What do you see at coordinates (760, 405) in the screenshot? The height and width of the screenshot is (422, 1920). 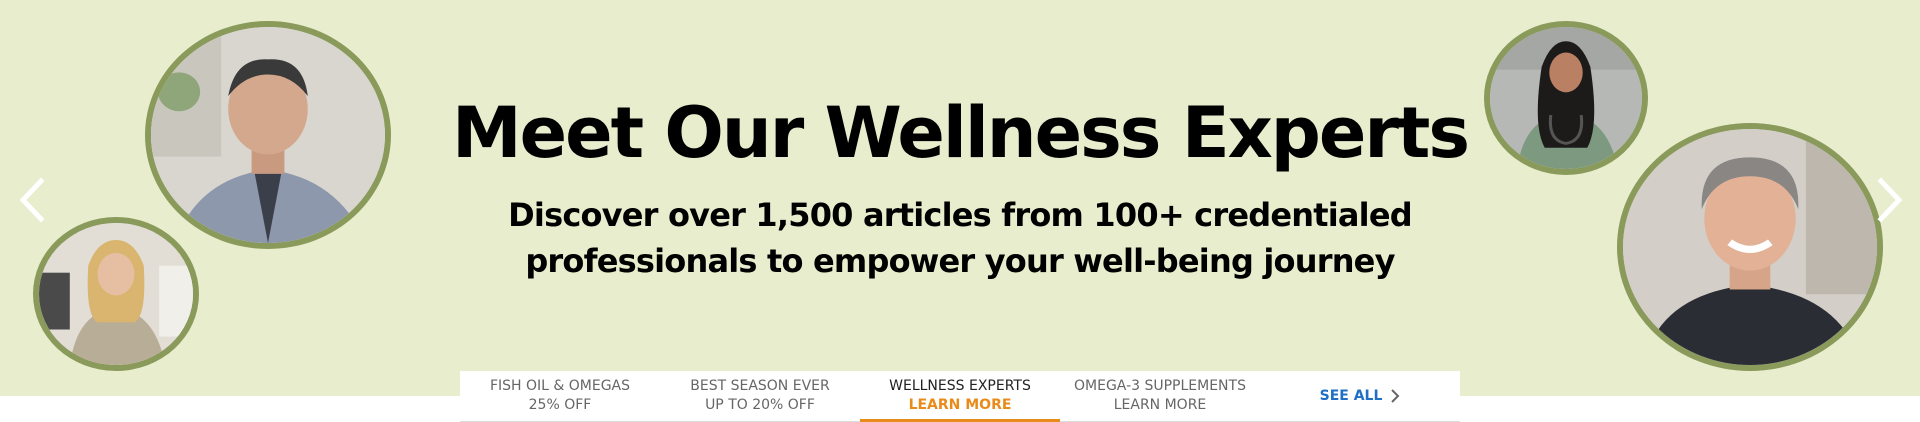 I see `tab-sublabel: UP TO 20% OFF` at bounding box center [760, 405].